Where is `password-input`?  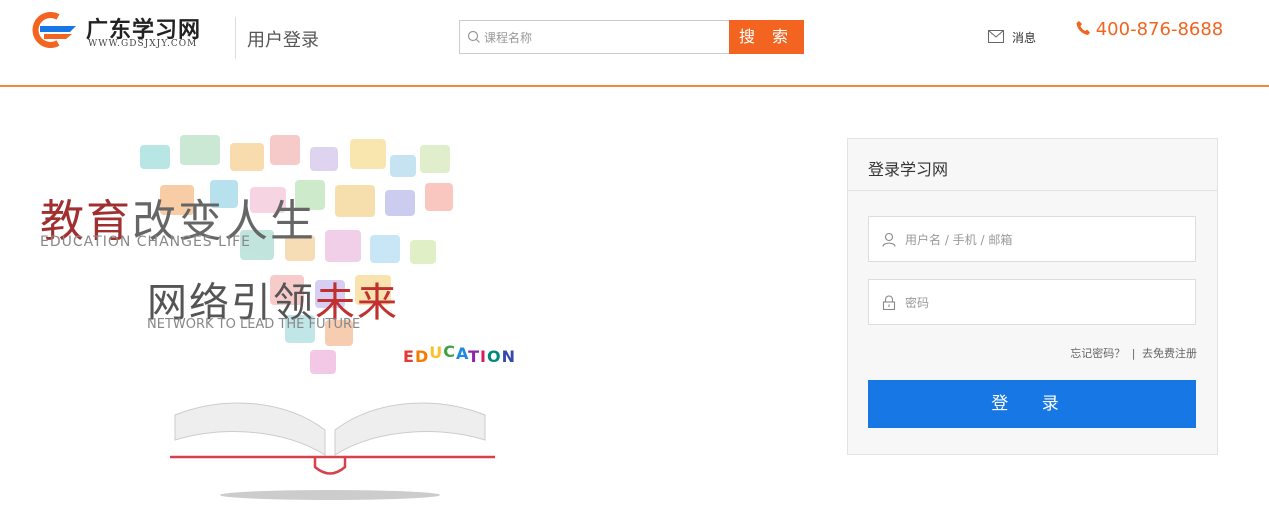 password-input is located at coordinates (1045, 303).